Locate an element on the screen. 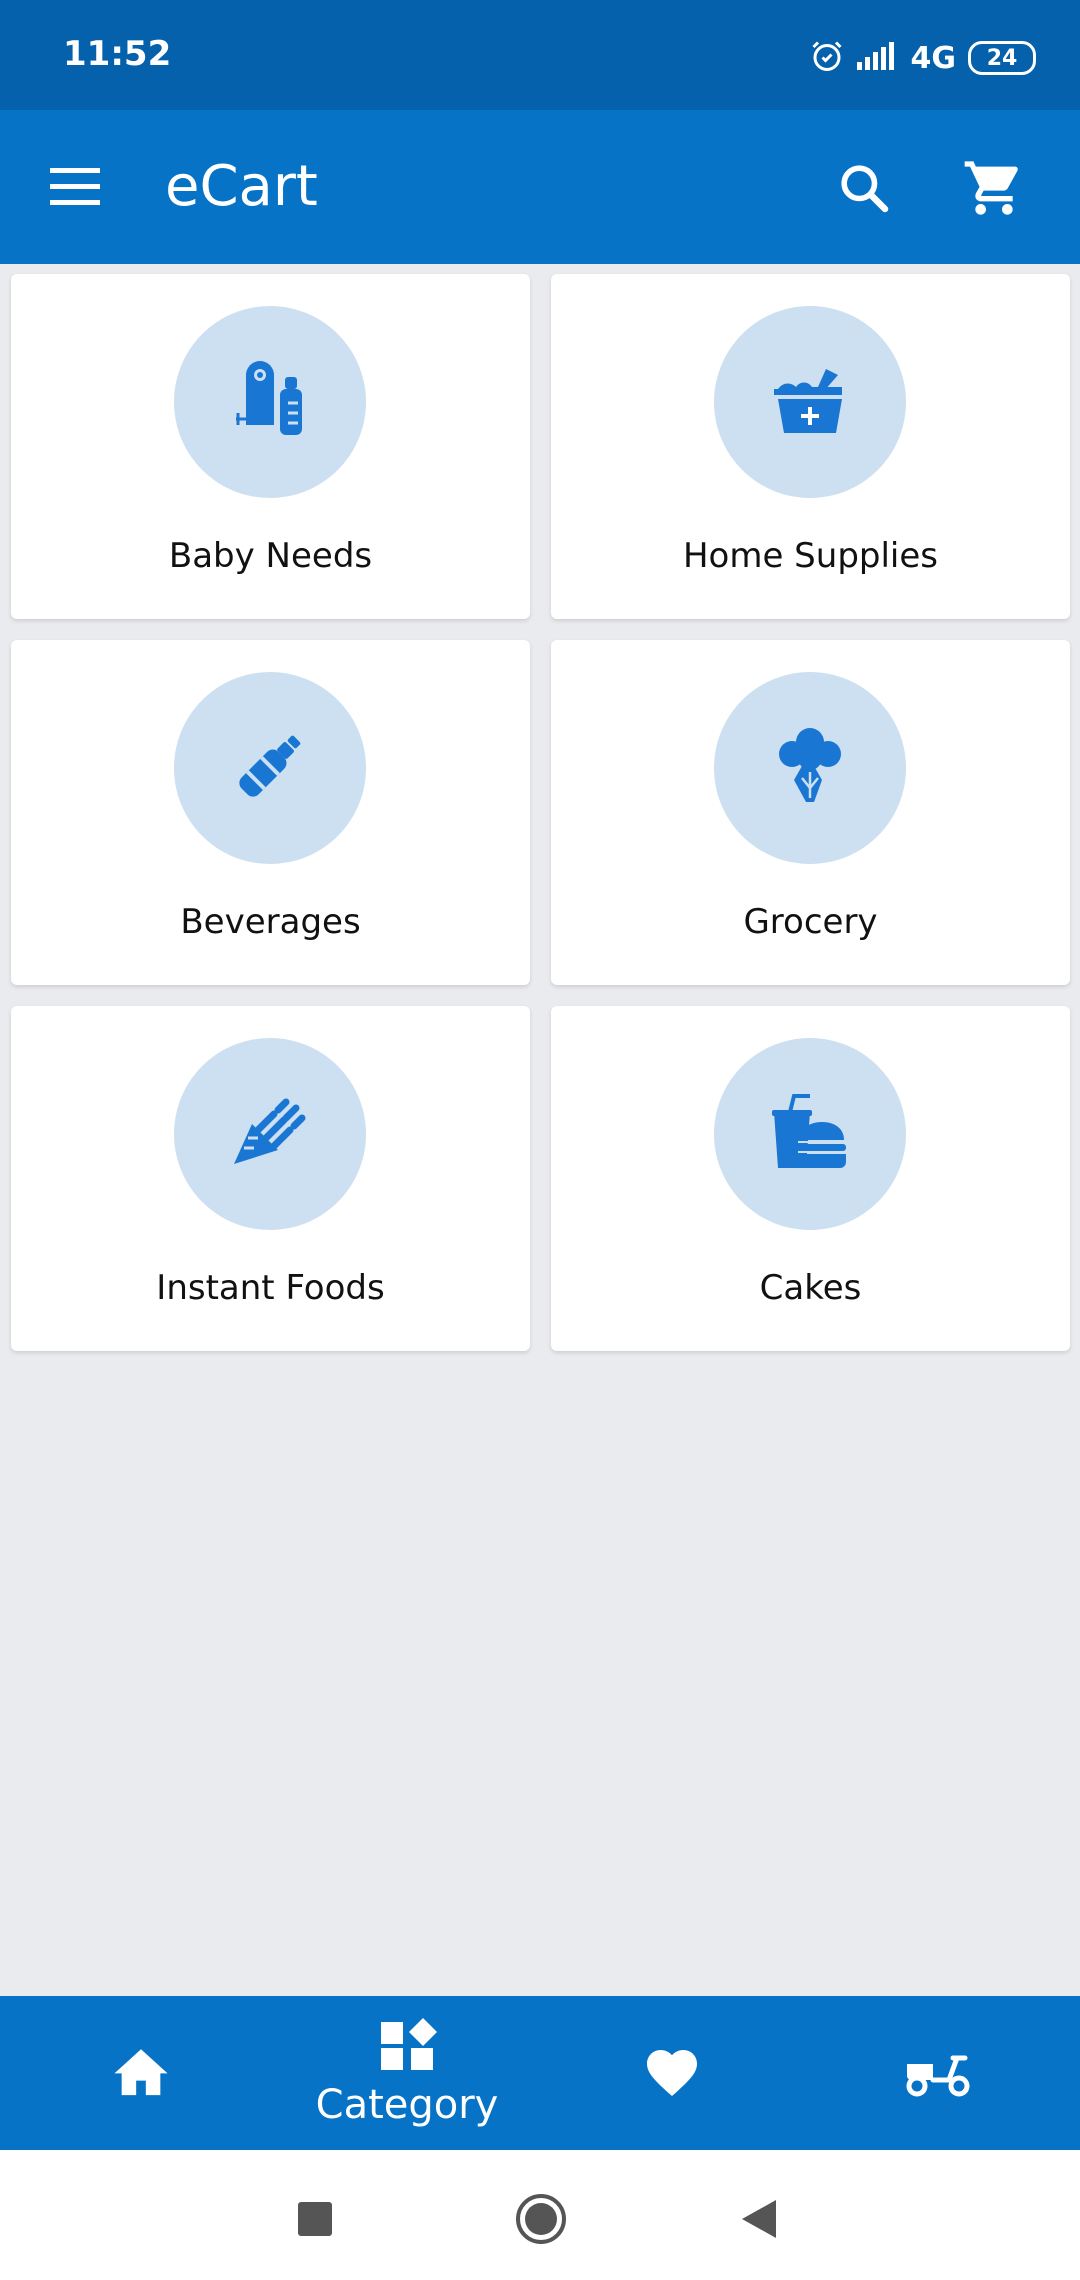 The width and height of the screenshot is (1080, 2280). category-card-baby-needs: Baby Needs is located at coordinates (270, 446).